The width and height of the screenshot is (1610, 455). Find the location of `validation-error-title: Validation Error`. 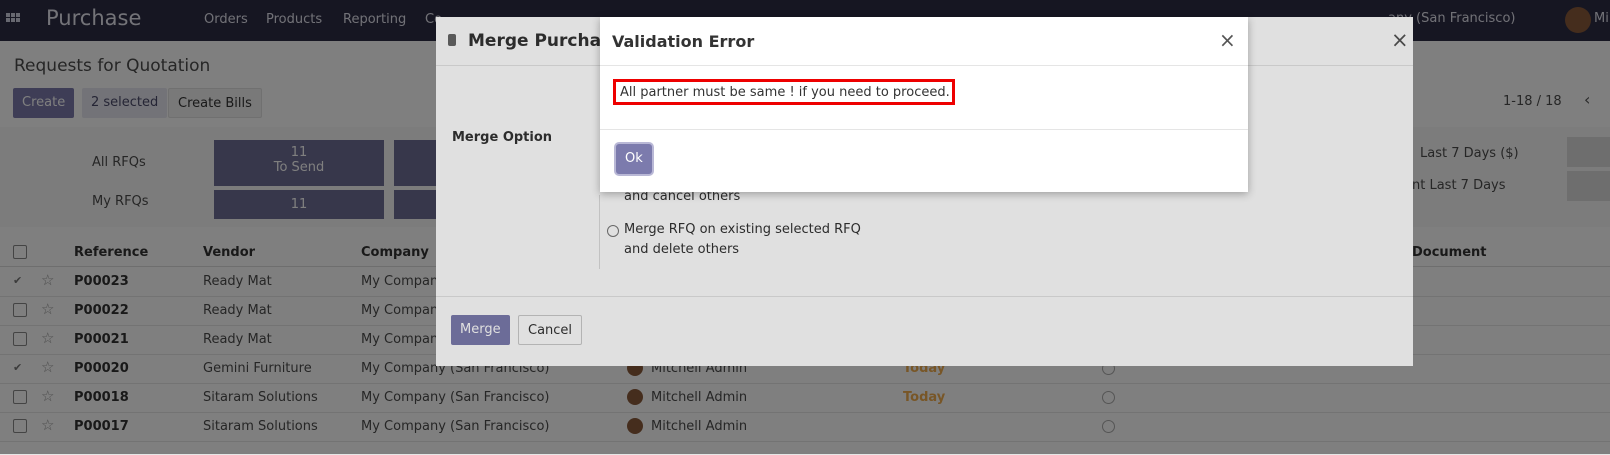

validation-error-title: Validation Error is located at coordinates (683, 41).